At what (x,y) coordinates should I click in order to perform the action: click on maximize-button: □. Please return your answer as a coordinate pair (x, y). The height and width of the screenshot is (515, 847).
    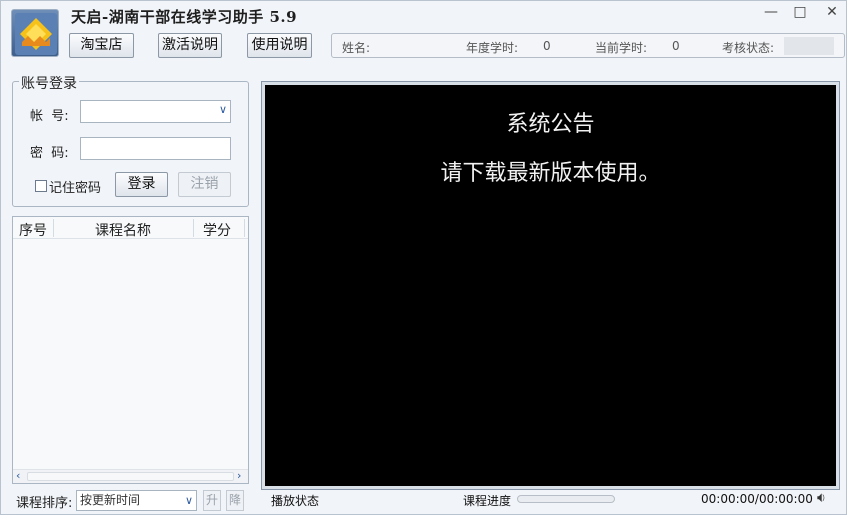
    Looking at the image, I should click on (800, 12).